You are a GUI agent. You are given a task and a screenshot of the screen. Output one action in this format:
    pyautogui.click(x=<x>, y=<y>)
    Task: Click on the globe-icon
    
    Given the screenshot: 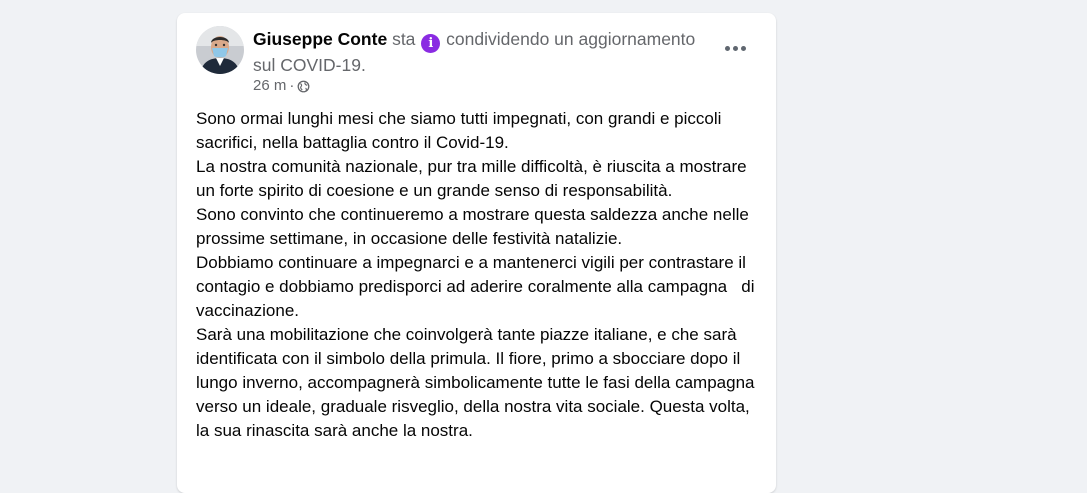 What is the action you would take?
    pyautogui.click(x=303, y=86)
    